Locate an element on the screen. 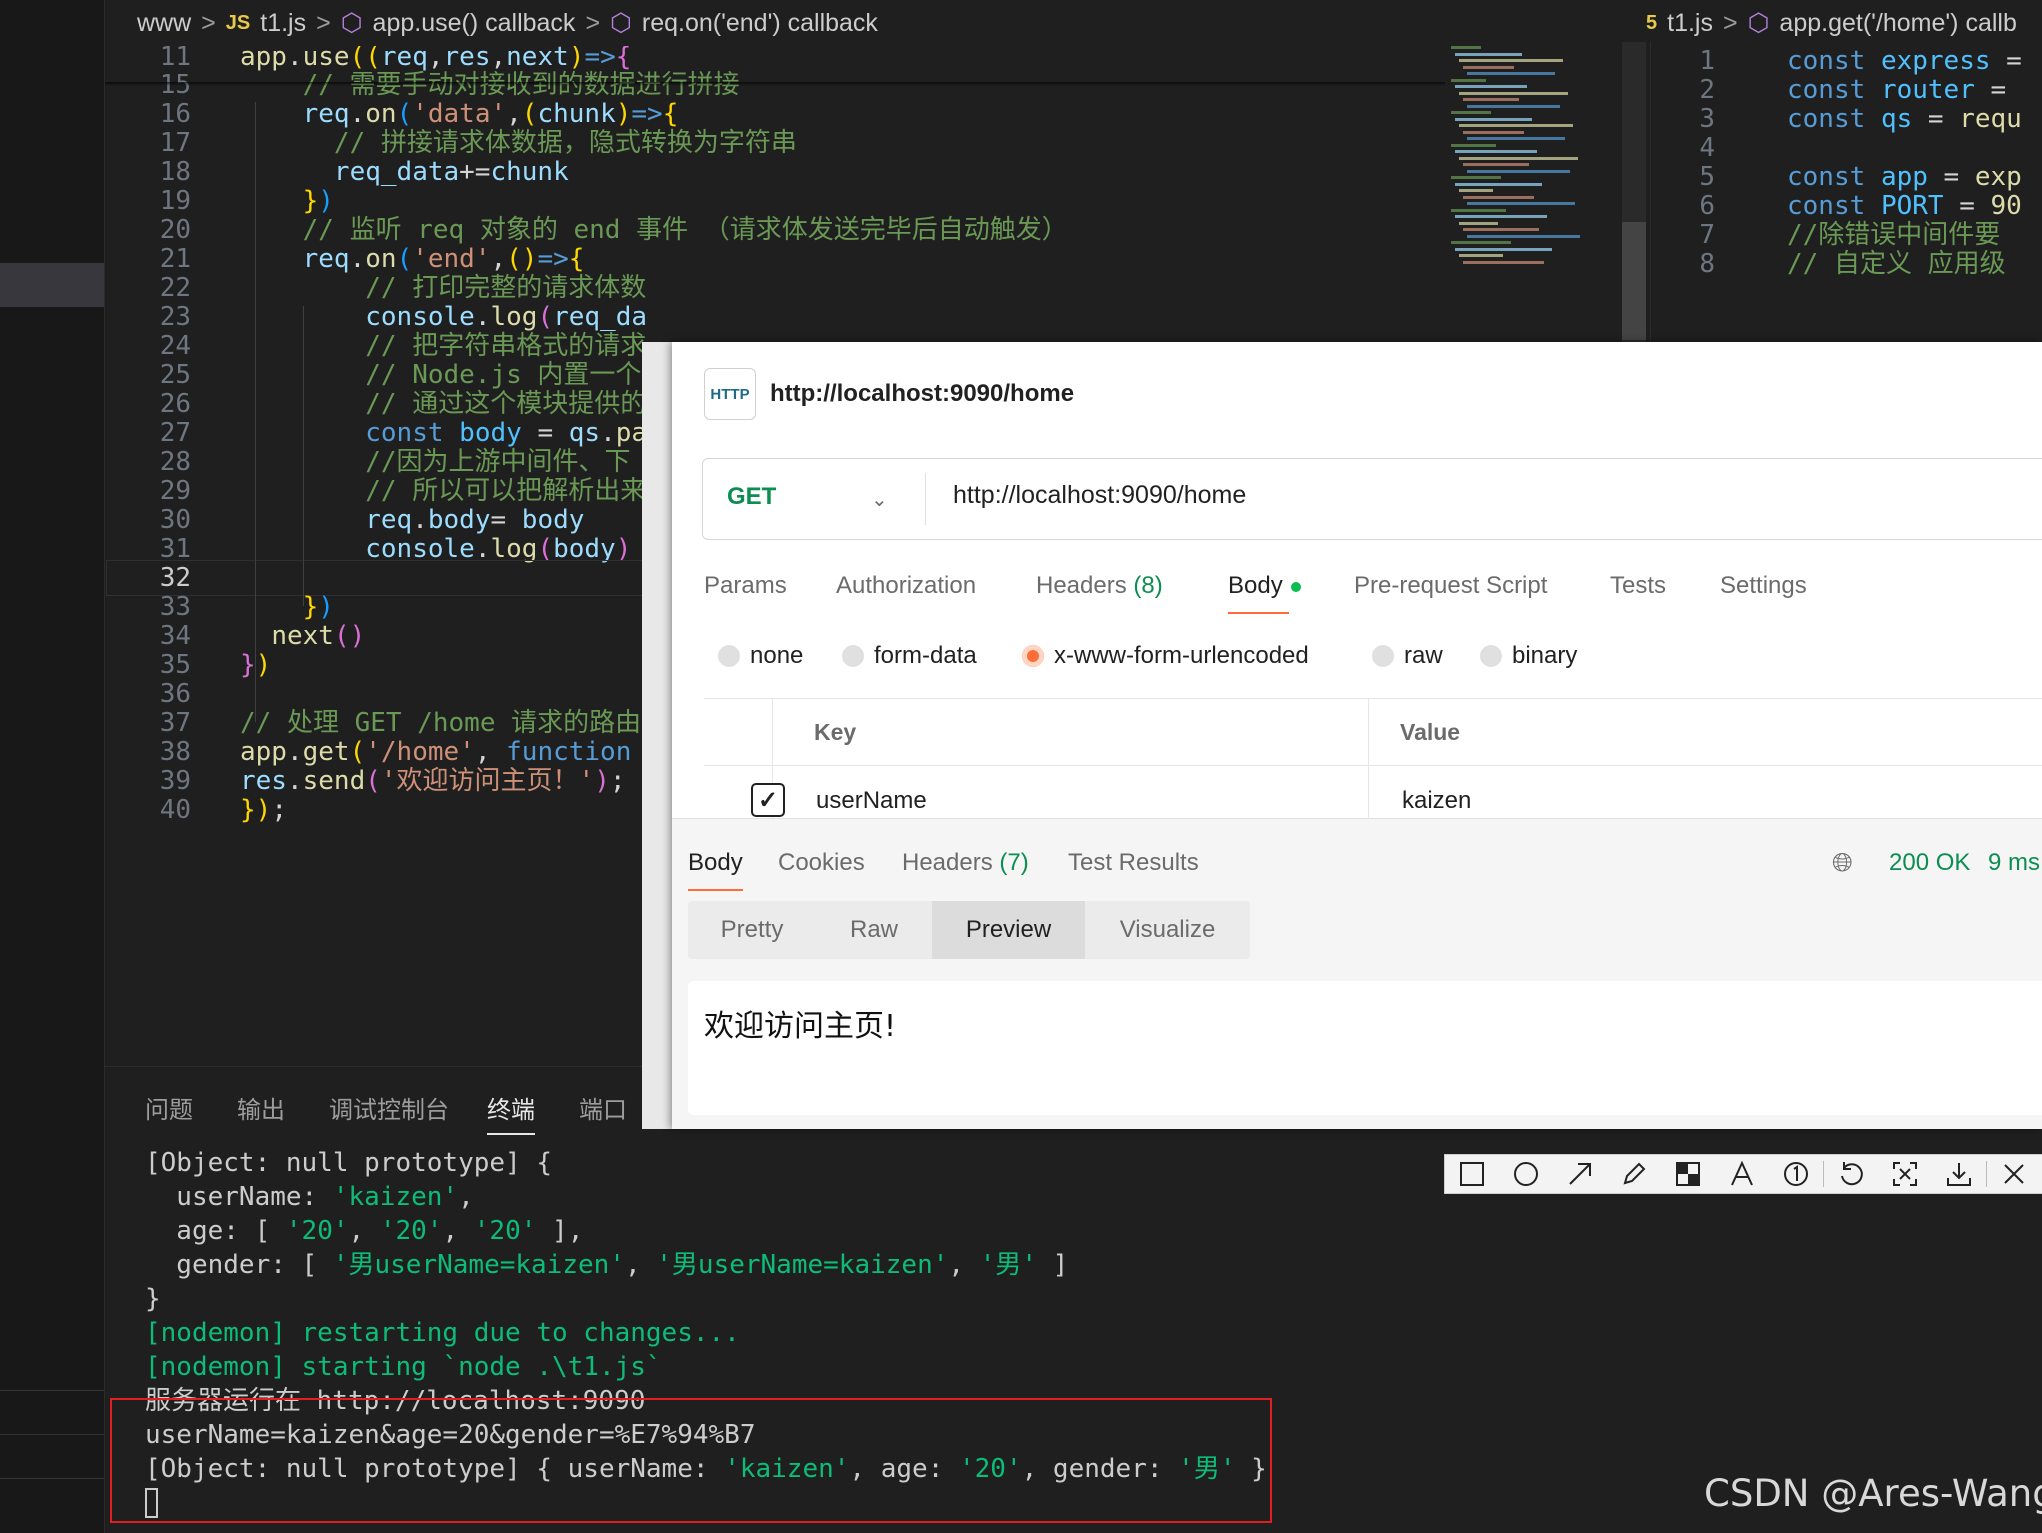  radio-raw: raw is located at coordinates (1407, 656).